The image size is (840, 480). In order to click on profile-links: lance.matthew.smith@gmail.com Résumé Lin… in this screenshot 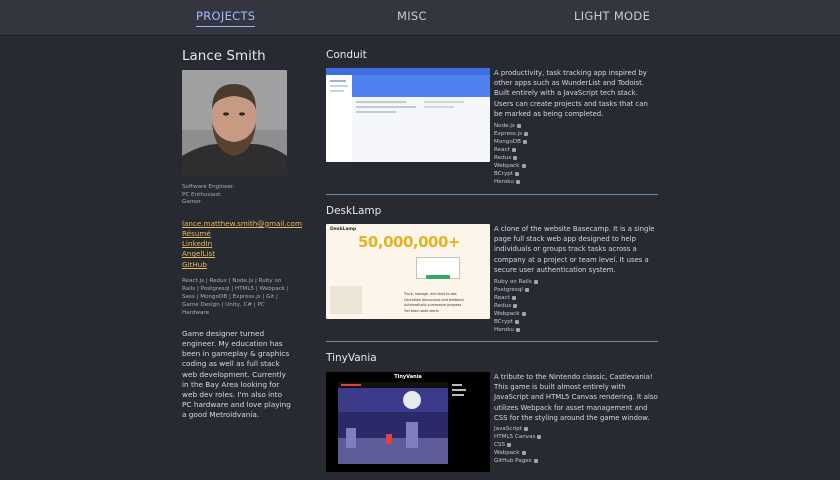, I will do `click(242, 244)`.